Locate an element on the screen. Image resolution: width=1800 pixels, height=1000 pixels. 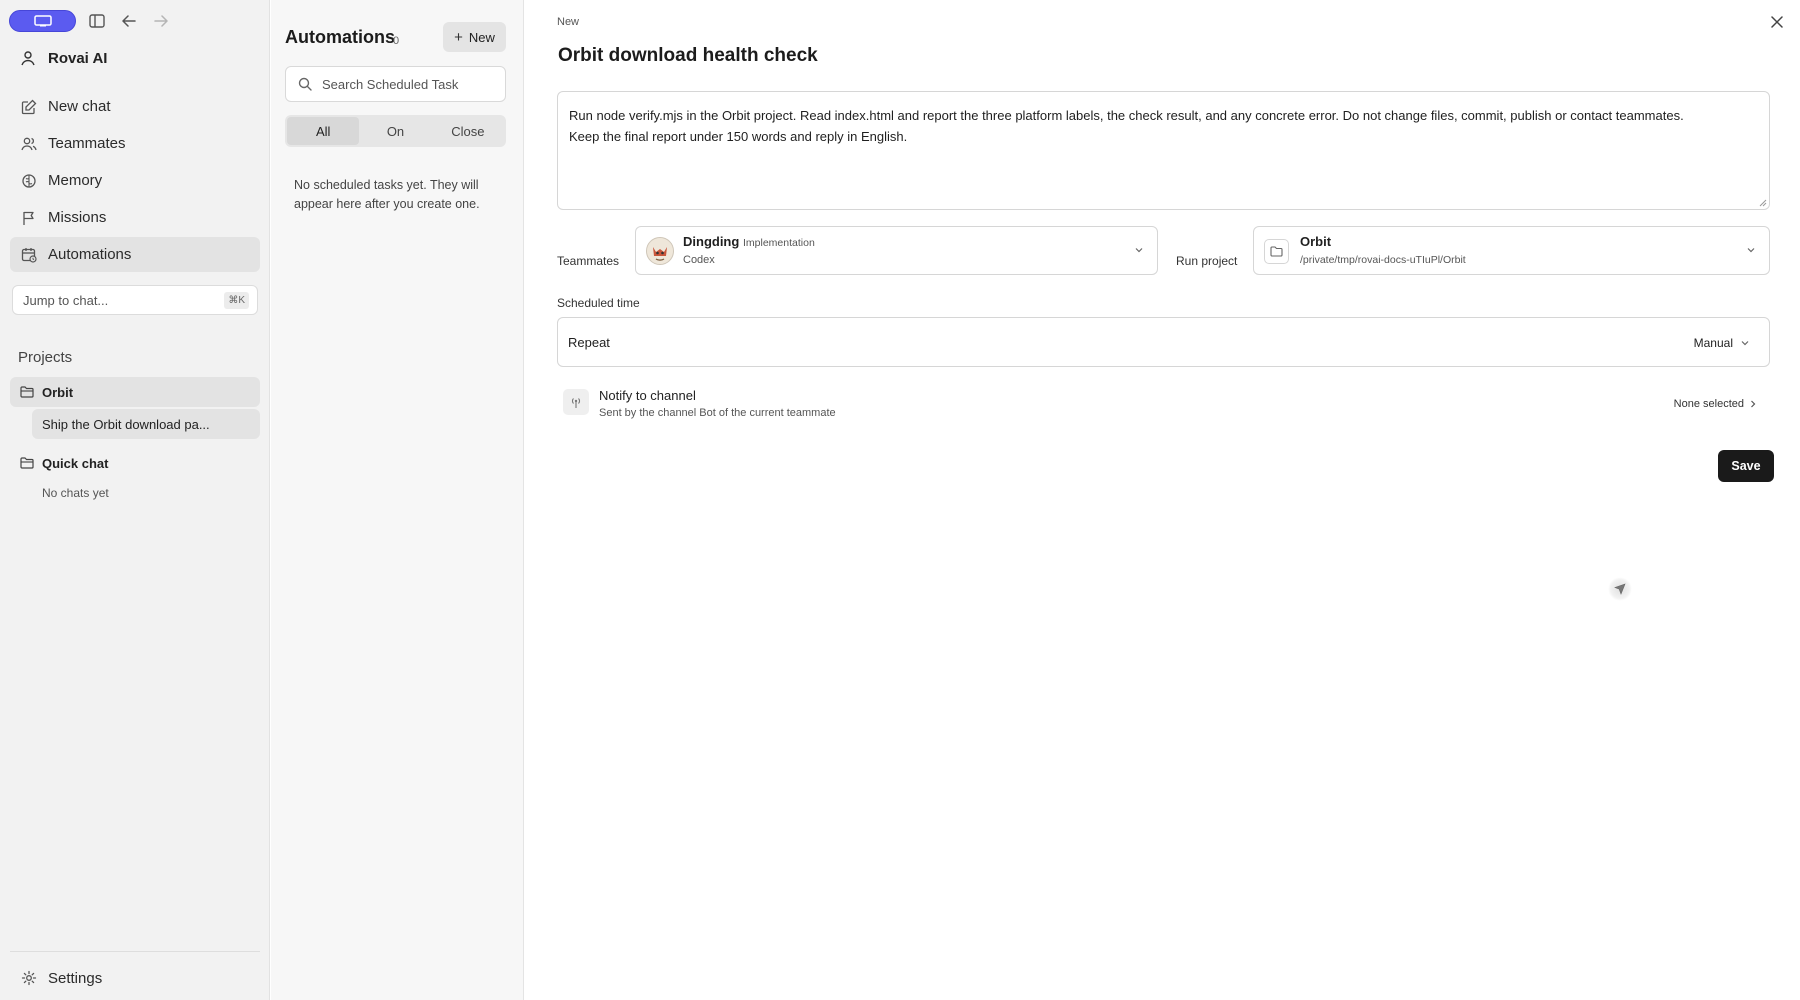
filter-on: On is located at coordinates (395, 131).